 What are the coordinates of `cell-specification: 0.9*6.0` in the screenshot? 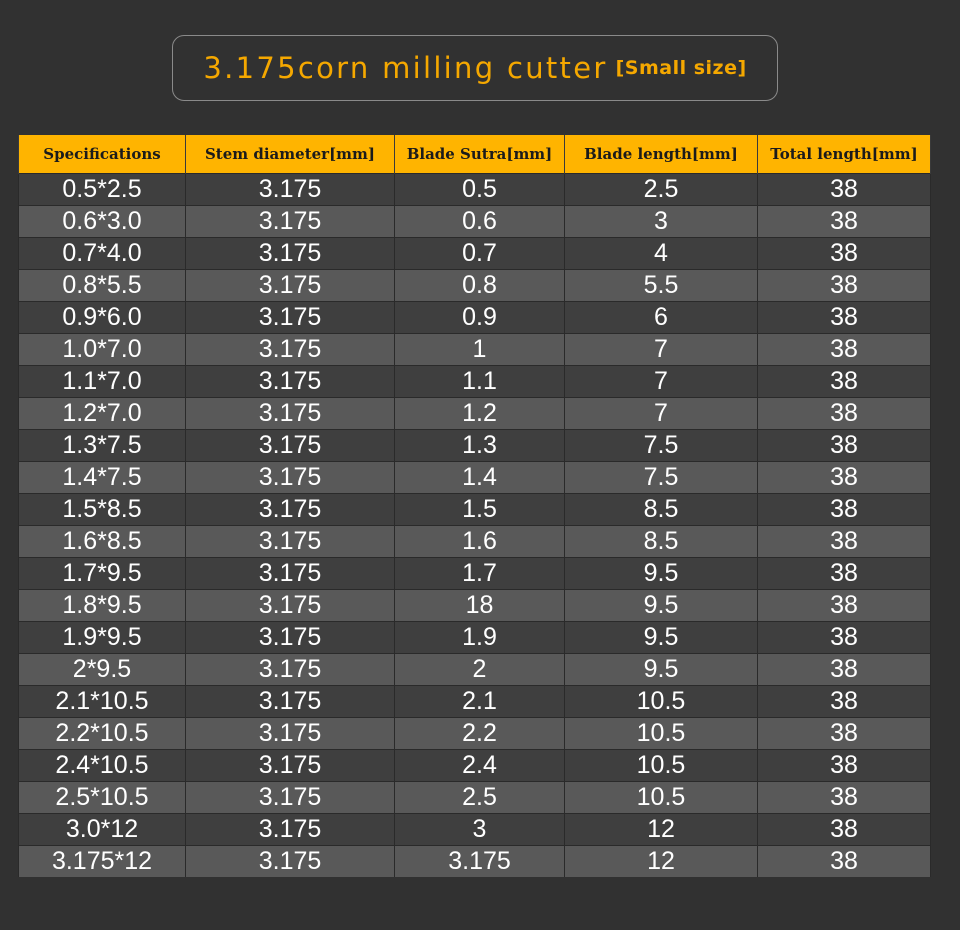 It's located at (102, 317).